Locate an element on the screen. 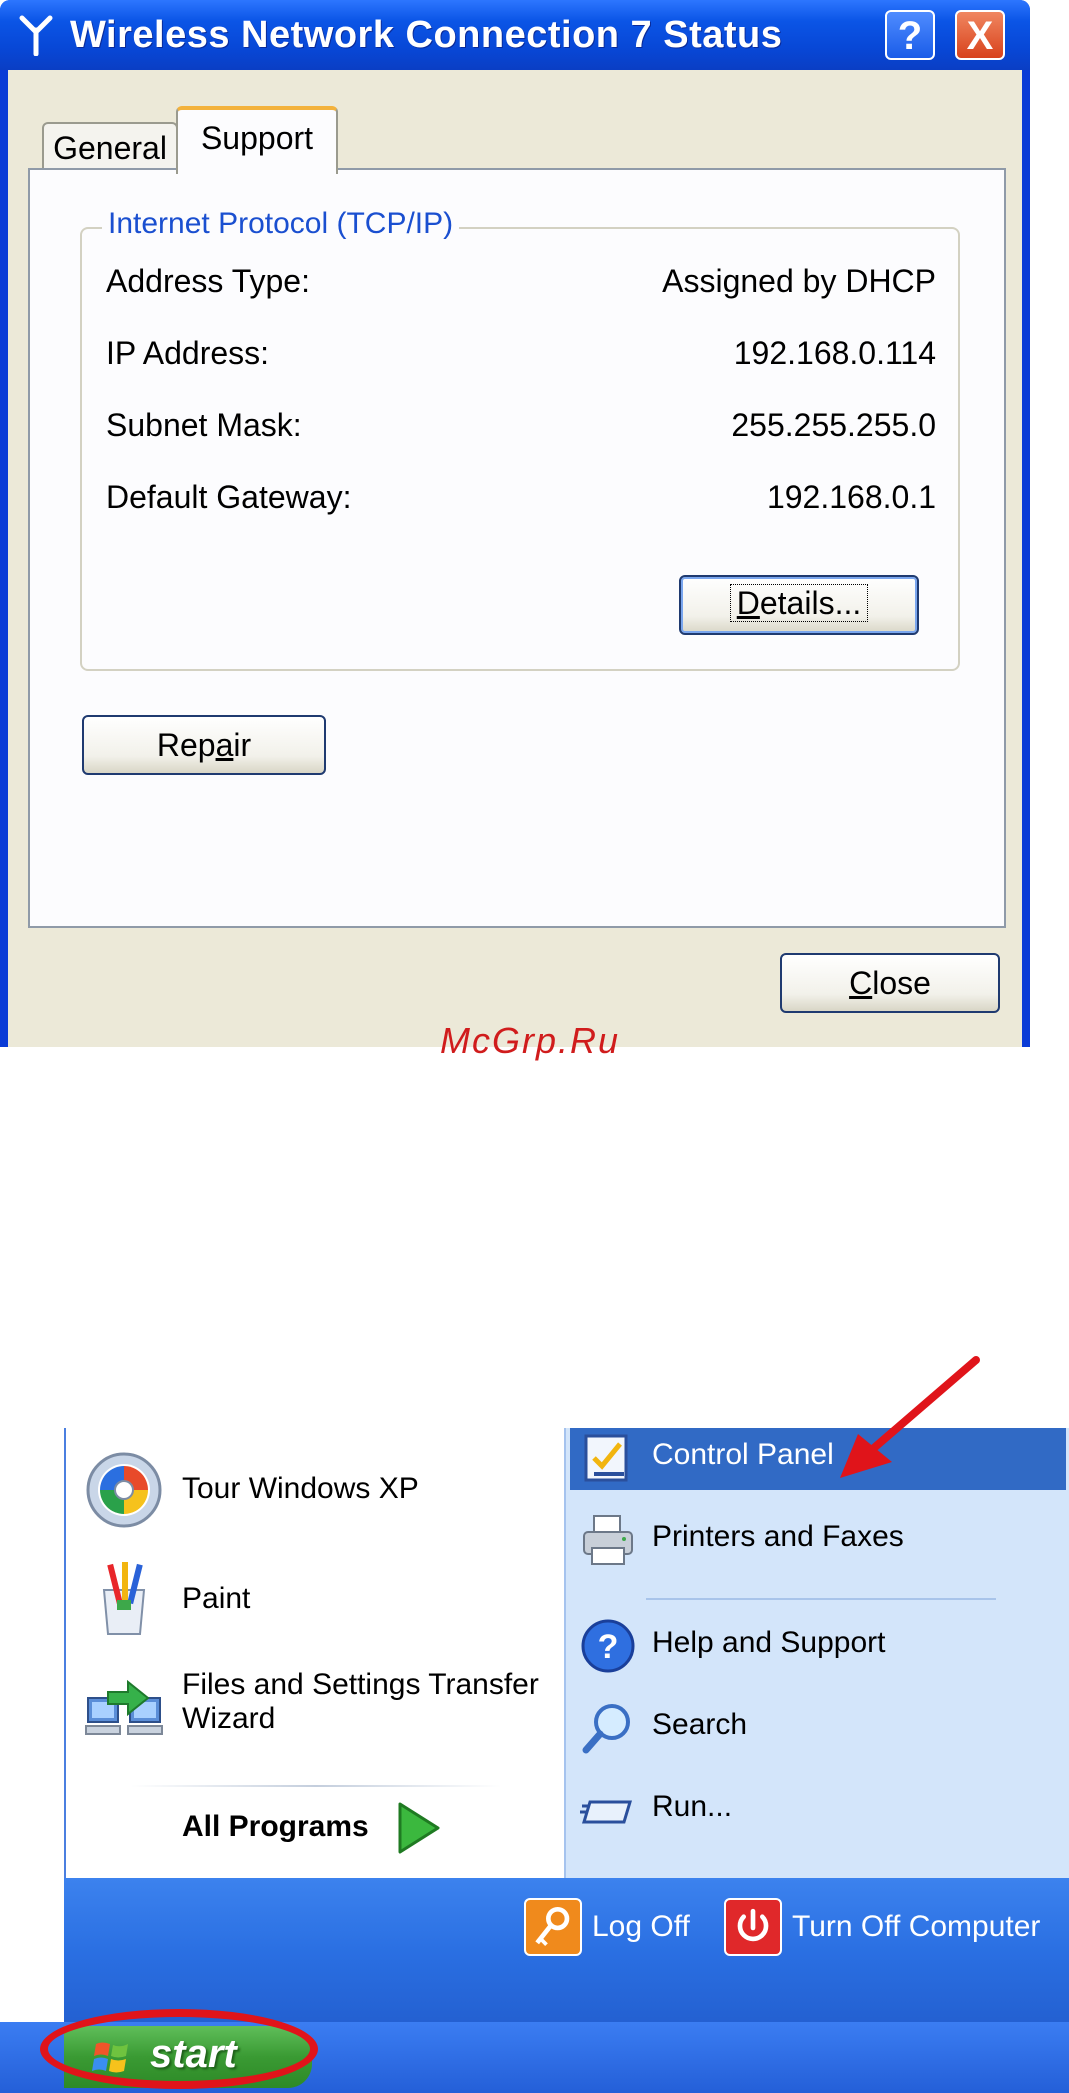 This screenshot has height=2093, width=1069. wireless-antenna-icon is located at coordinates (36, 35).